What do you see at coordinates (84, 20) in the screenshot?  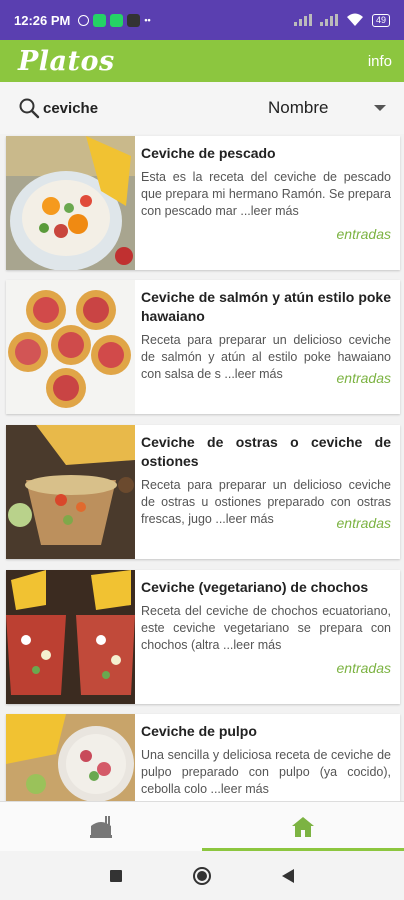 I see `mute-icon` at bounding box center [84, 20].